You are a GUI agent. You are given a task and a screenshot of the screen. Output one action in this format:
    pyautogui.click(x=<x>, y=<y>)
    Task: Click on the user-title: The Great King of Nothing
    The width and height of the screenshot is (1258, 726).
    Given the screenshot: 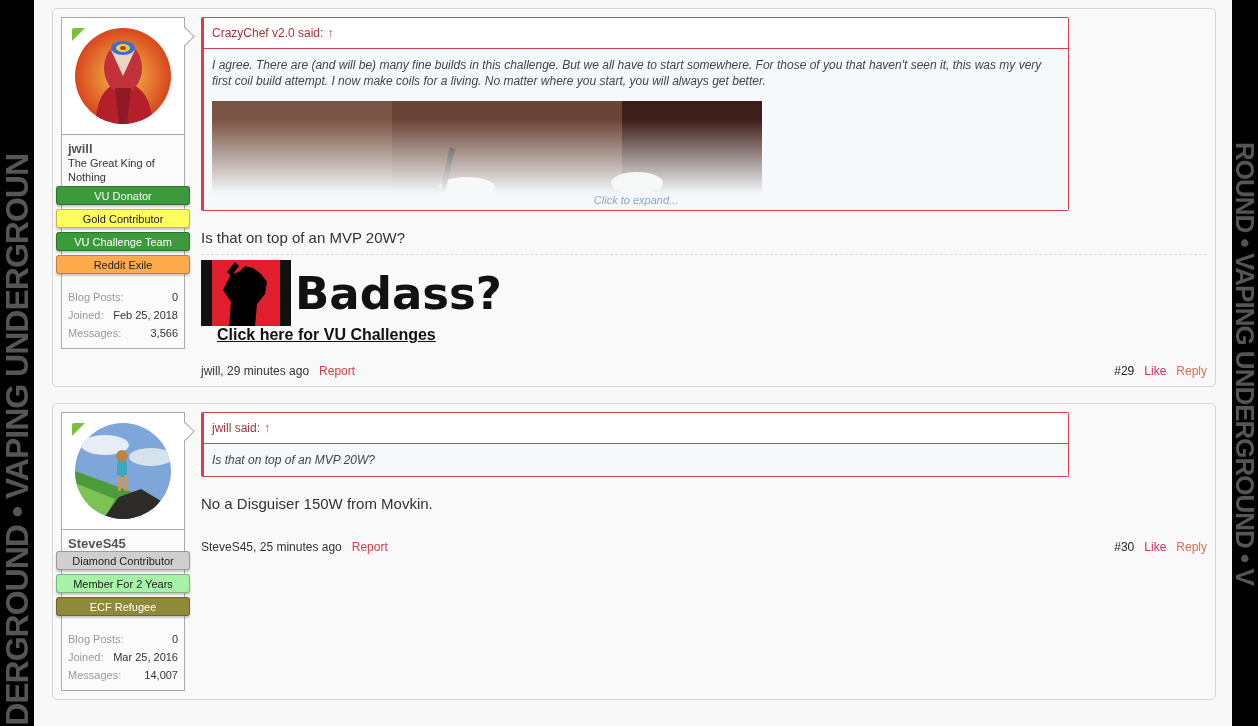 What is the action you would take?
    pyautogui.click(x=111, y=170)
    